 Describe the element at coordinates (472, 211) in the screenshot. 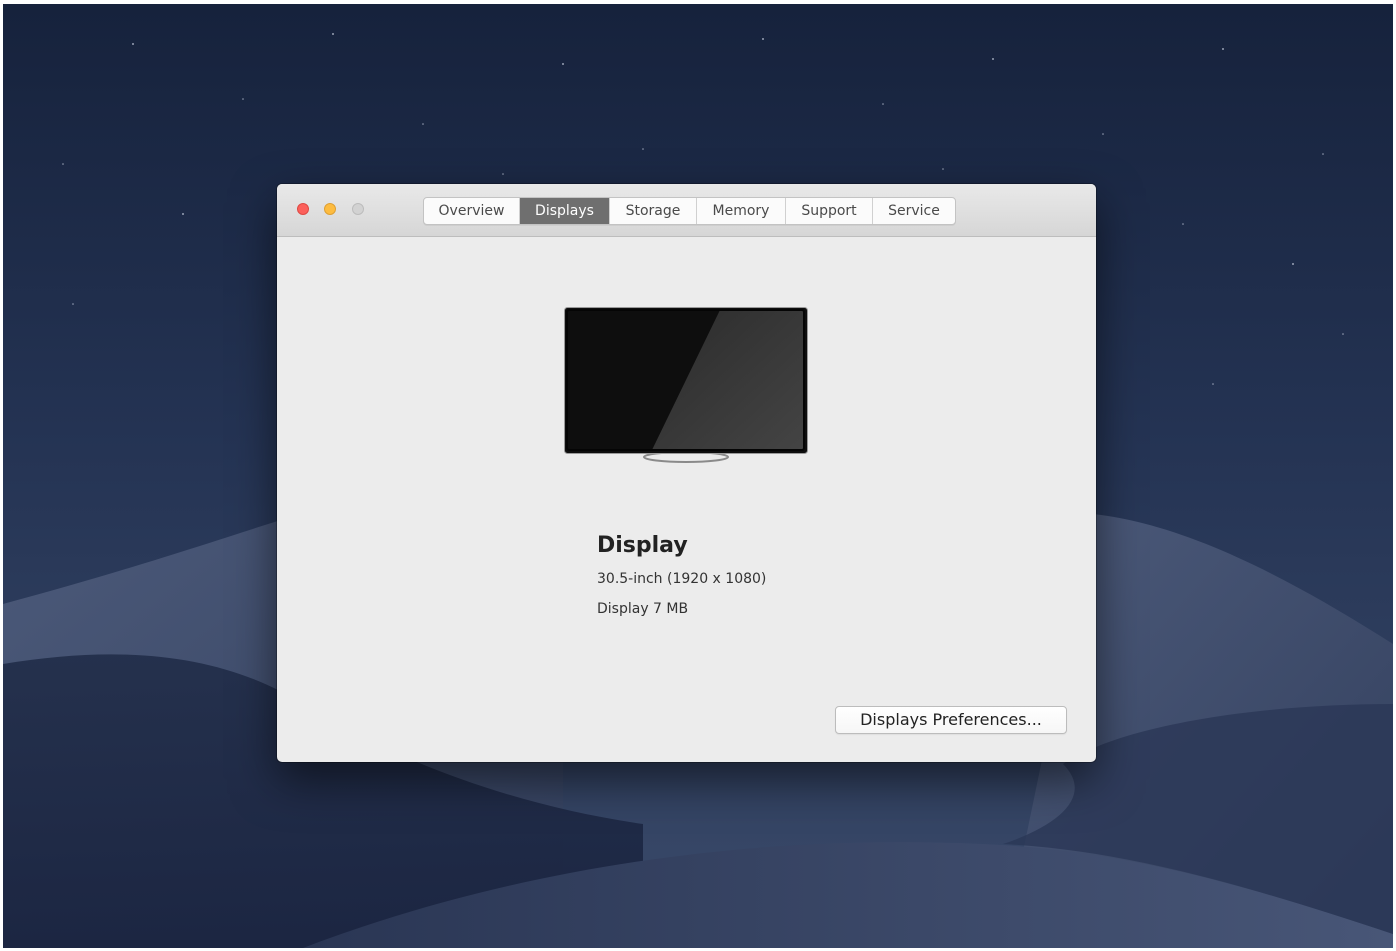

I see `tab-overview: Overview` at that location.